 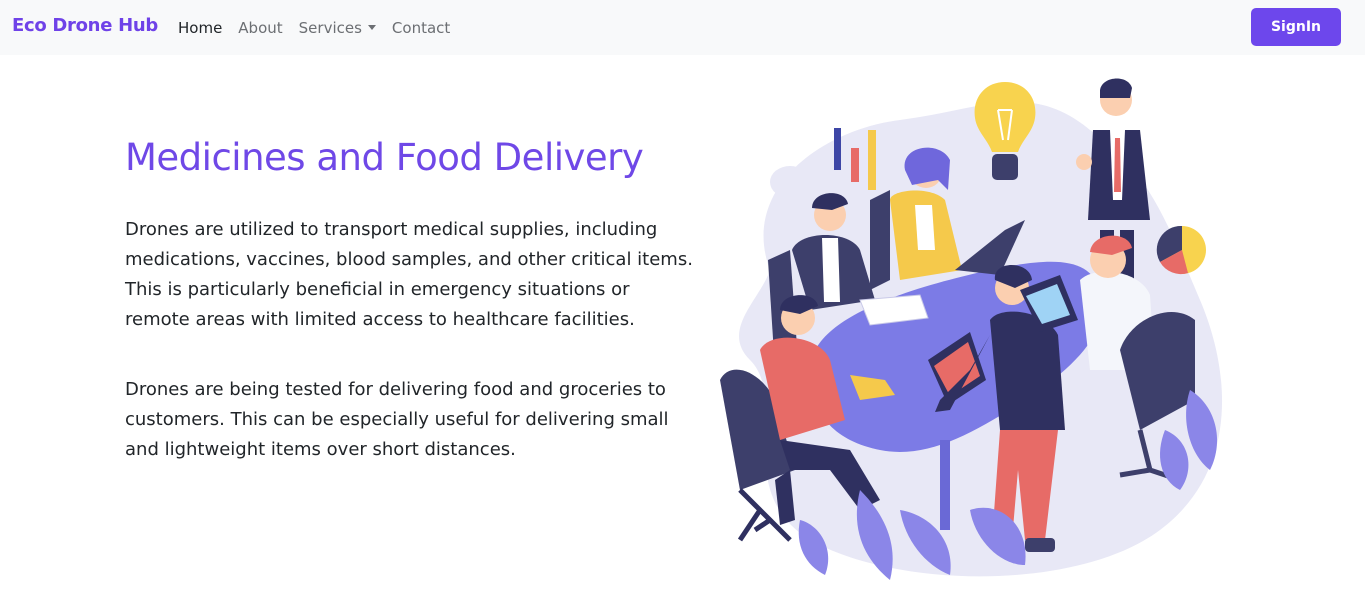 What do you see at coordinates (1181, 250) in the screenshot?
I see `pie-chart-icon` at bounding box center [1181, 250].